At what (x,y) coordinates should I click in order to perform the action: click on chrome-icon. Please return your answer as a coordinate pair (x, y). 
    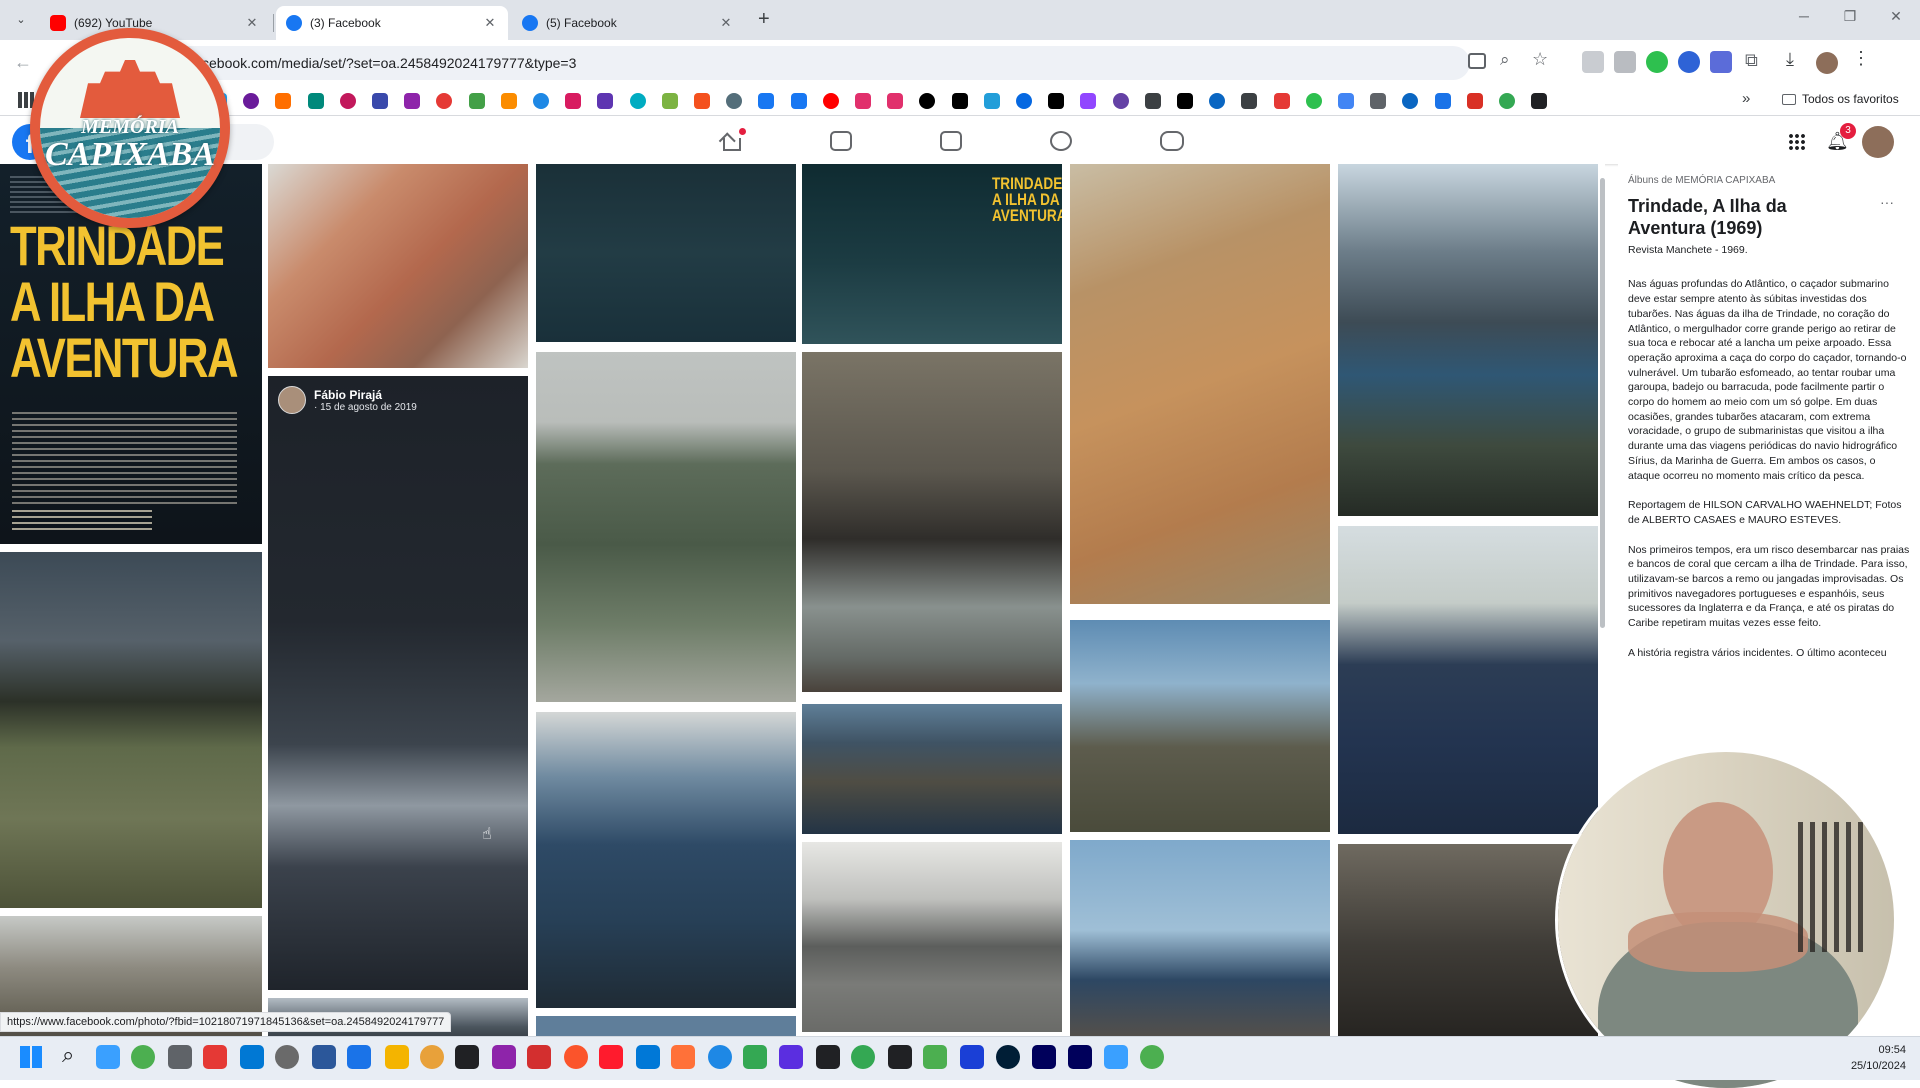
    Looking at the image, I should click on (828, 1057).